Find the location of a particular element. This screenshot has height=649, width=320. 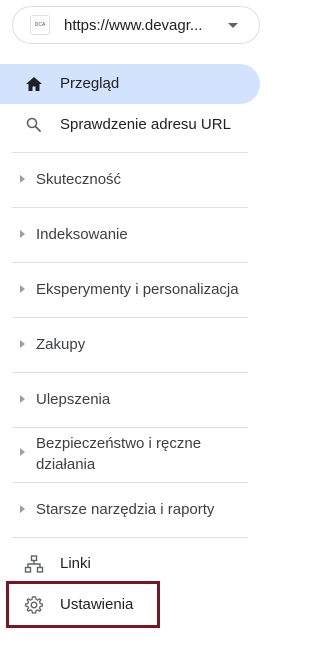

section-label: Eksperymenty i personalizacja is located at coordinates (137, 289).